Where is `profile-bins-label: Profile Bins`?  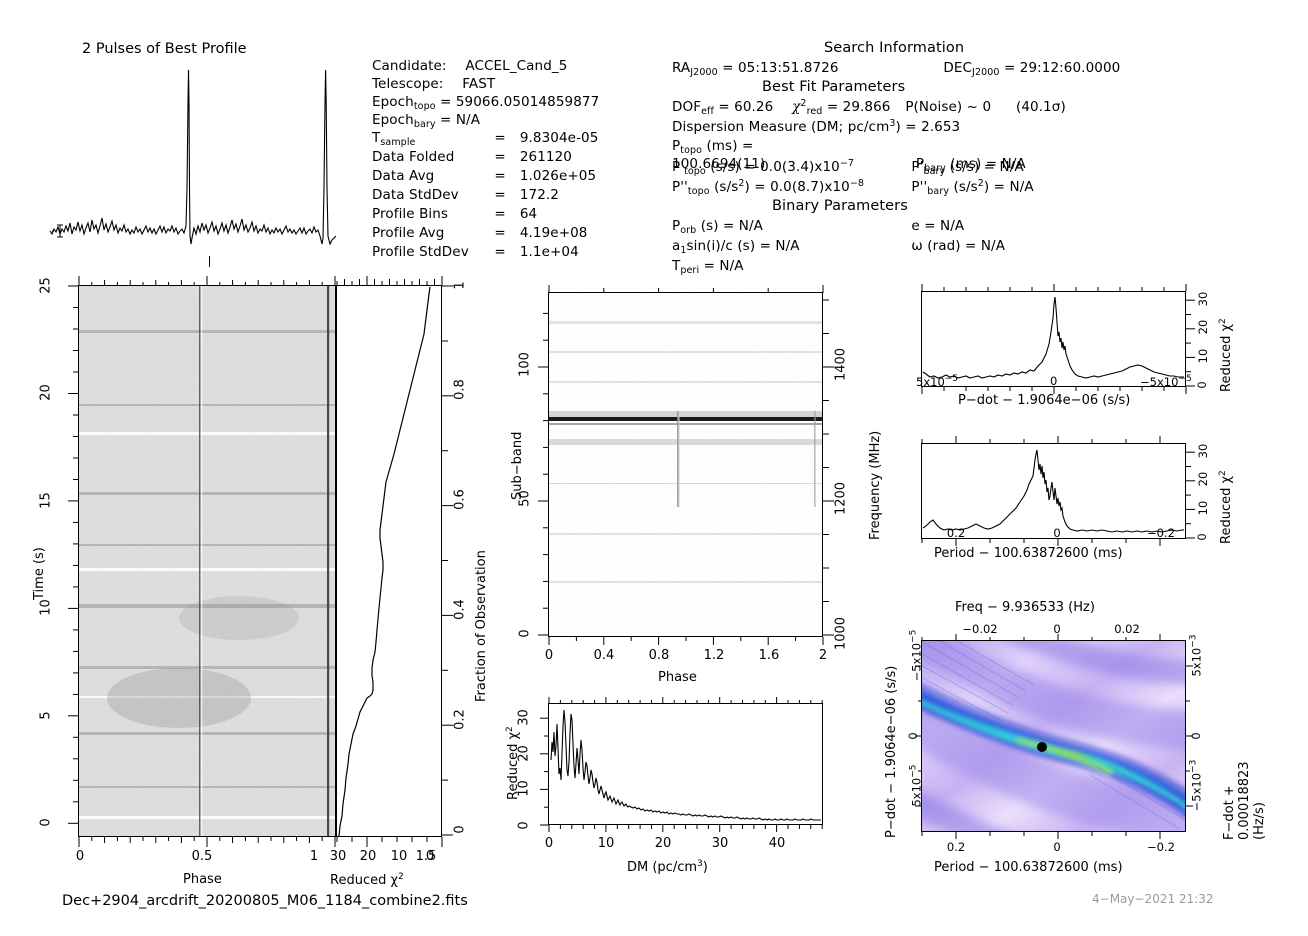 profile-bins-label: Profile Bins is located at coordinates (410, 214).